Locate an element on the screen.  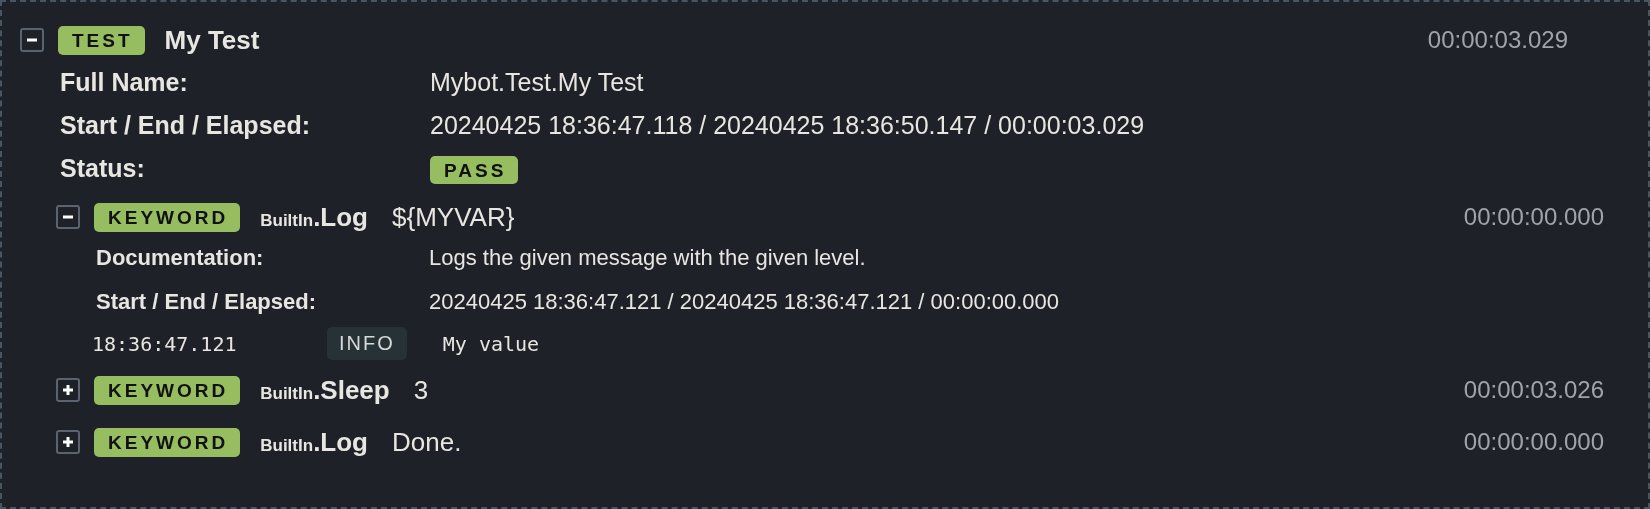
metadata-value: Mybot.Test.My Test is located at coordinates (537, 82).